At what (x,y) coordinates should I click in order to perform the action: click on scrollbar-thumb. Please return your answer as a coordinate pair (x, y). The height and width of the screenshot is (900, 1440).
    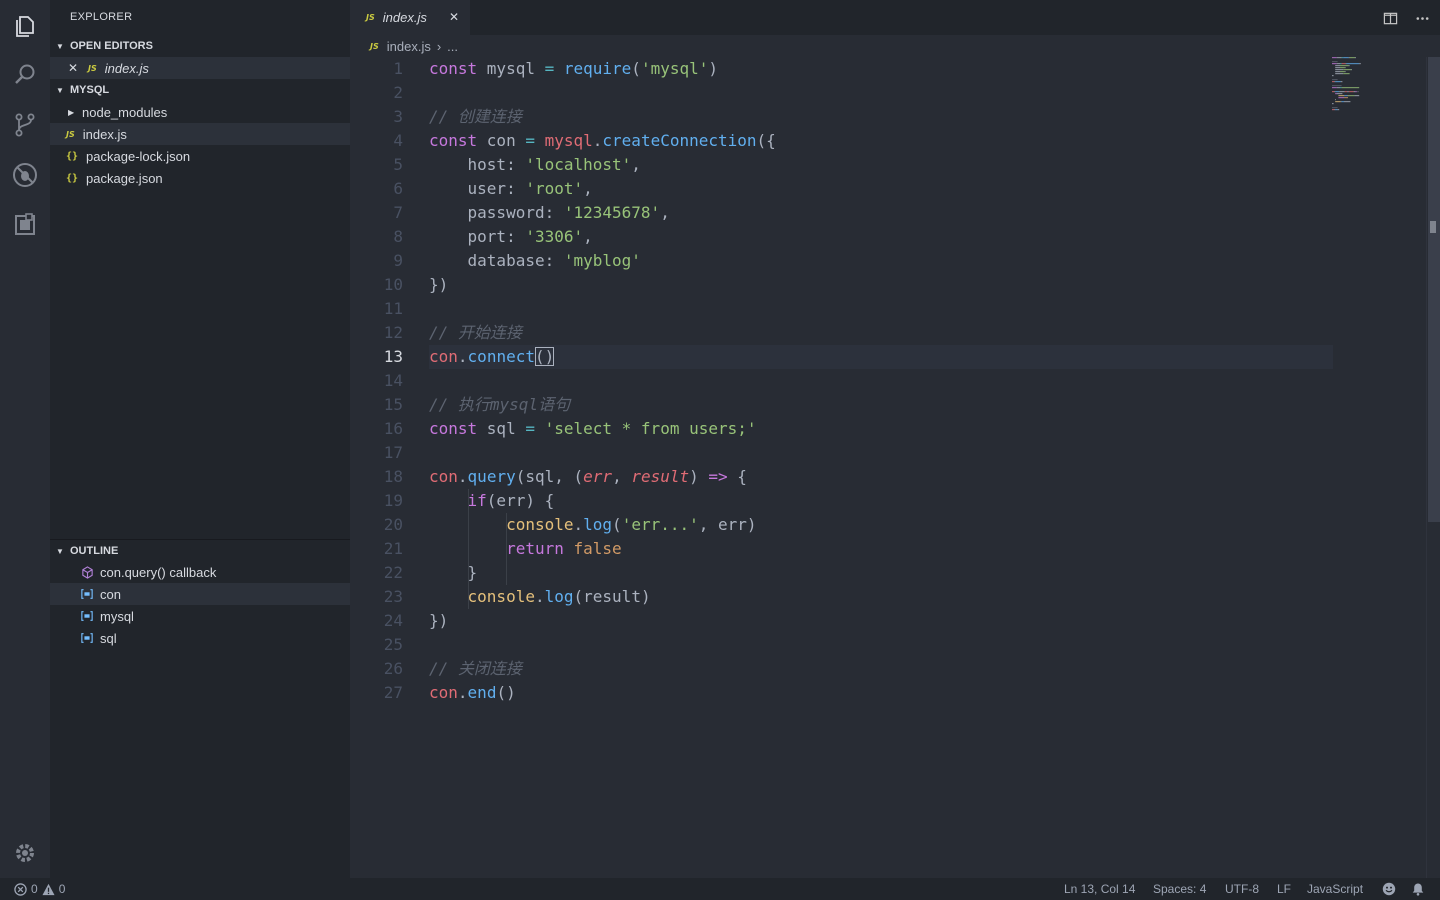
    Looking at the image, I should click on (1434, 289).